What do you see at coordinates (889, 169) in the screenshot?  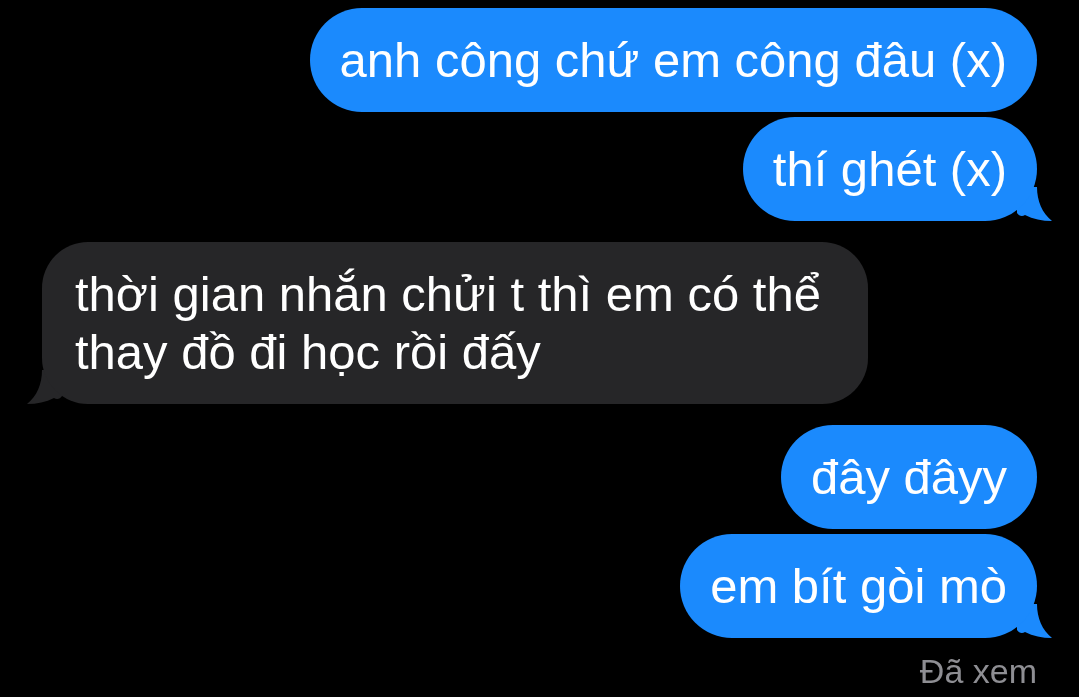 I see `message-bubble: thí ghét (x)` at bounding box center [889, 169].